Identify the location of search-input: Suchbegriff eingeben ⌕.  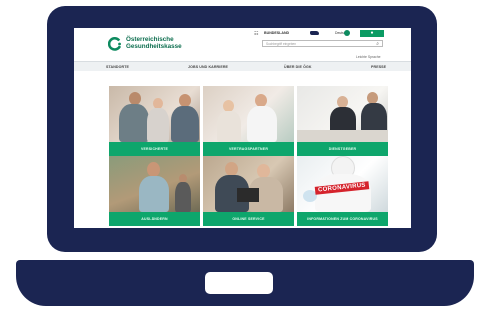
(322, 43).